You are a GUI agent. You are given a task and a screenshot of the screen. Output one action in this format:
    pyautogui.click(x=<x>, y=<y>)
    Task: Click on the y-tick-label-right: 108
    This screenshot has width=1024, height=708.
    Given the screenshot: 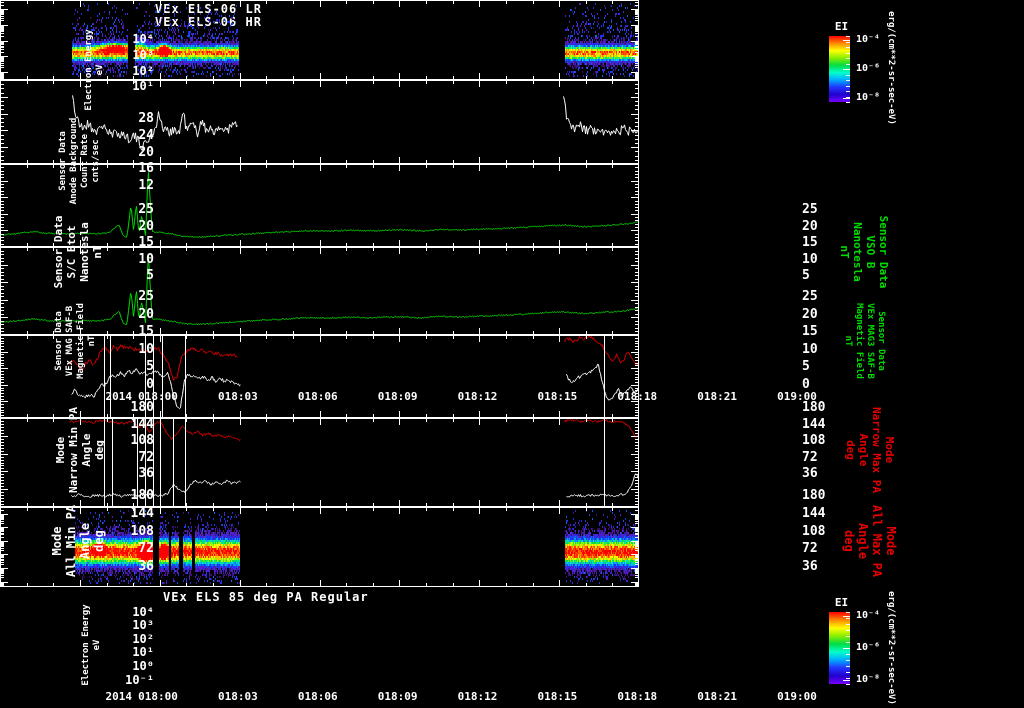 What is the action you would take?
    pyautogui.click(x=814, y=441)
    